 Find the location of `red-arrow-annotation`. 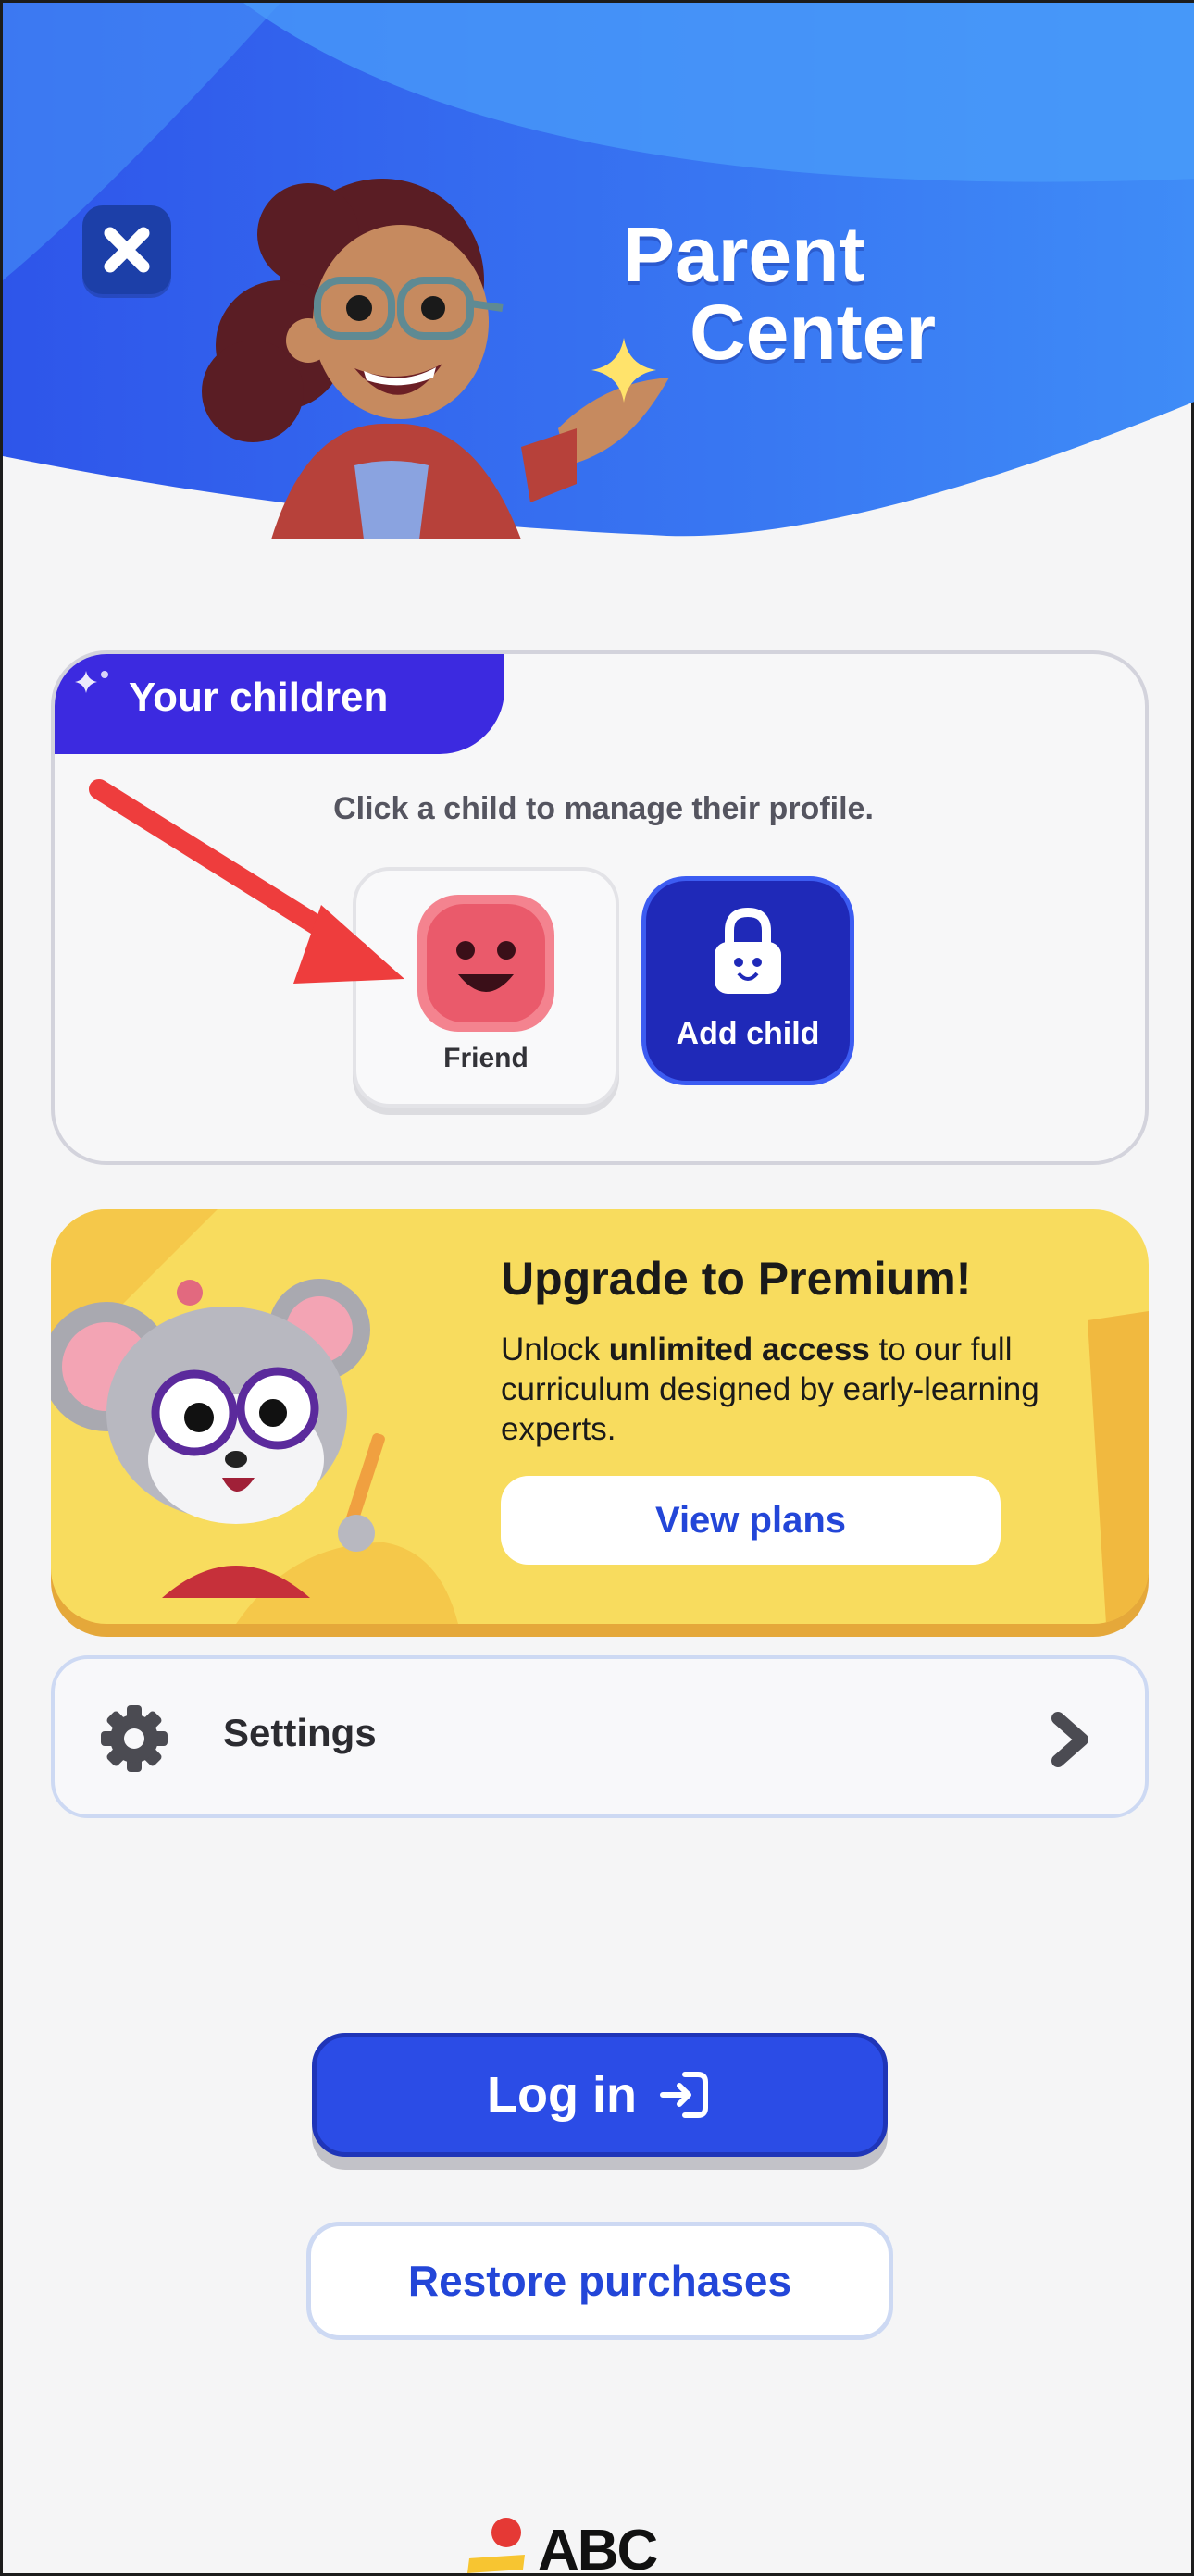

red-arrow-annotation is located at coordinates (246, 882).